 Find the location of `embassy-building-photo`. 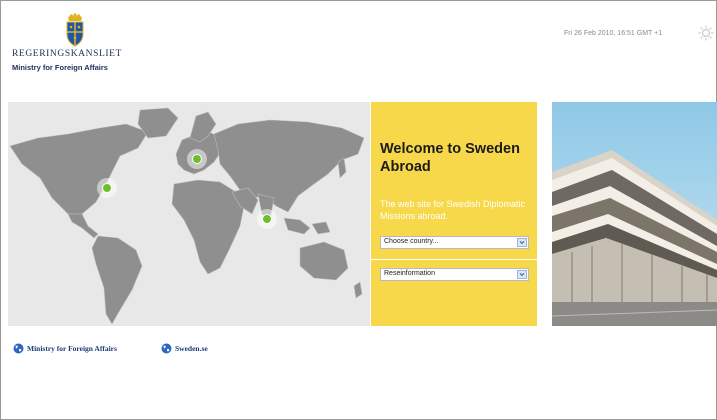

embassy-building-photo is located at coordinates (634, 214).